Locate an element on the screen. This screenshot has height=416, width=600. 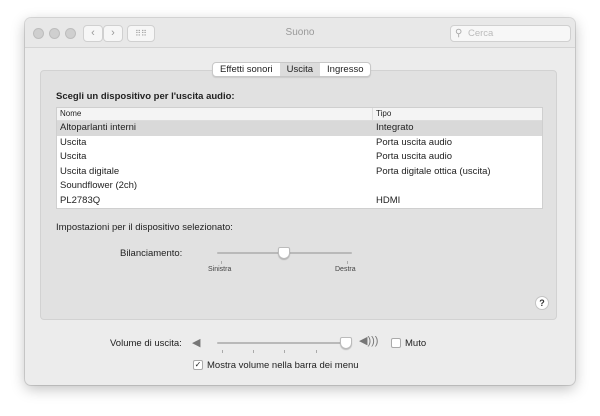
device-name: Soundflower (2ch) is located at coordinates (99, 186).